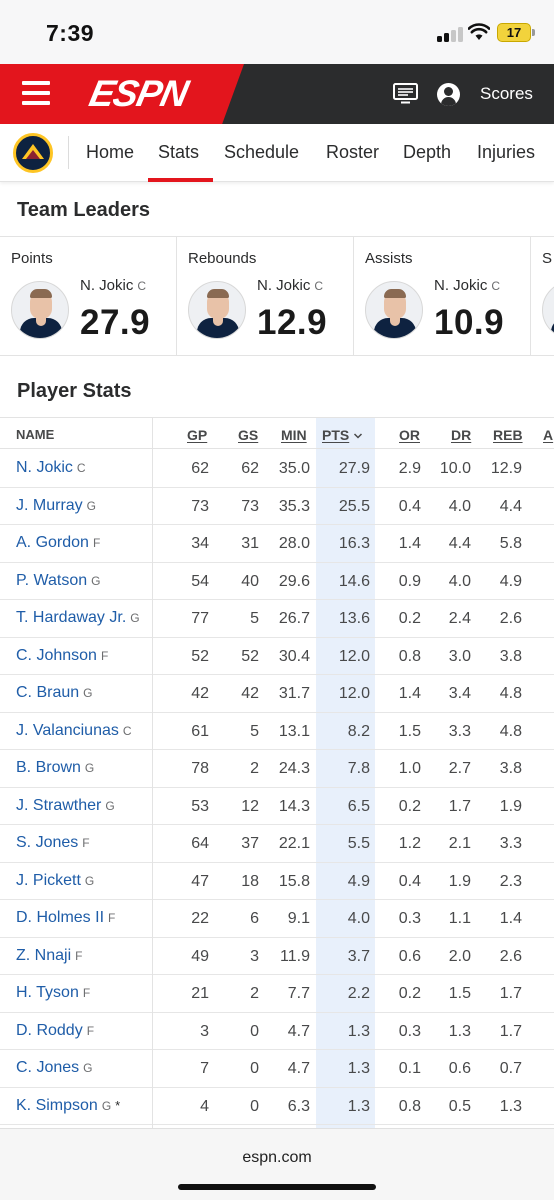  I want to click on home-indicator, so click(277, 1187).